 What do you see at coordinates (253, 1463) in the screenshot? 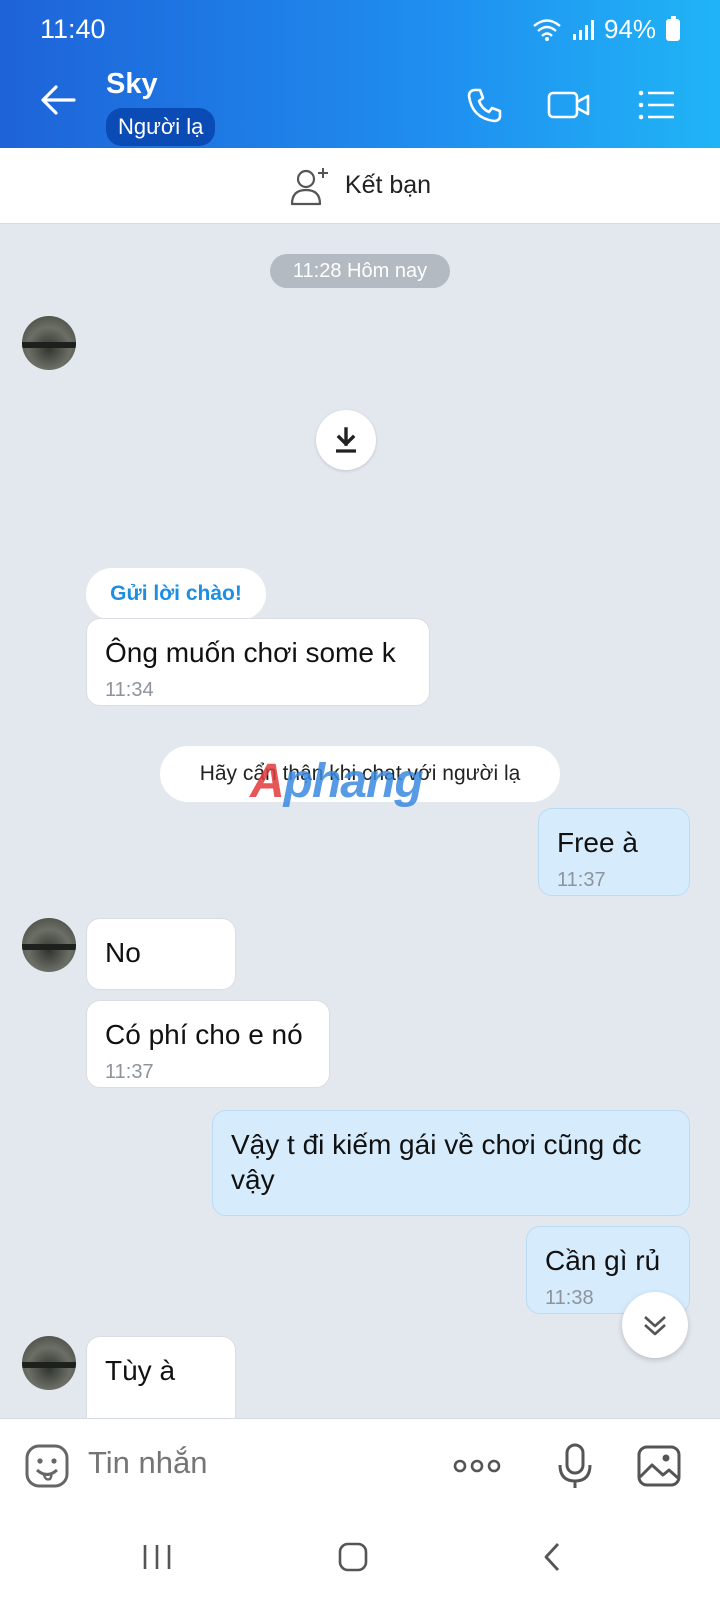
I see `message-input` at bounding box center [253, 1463].